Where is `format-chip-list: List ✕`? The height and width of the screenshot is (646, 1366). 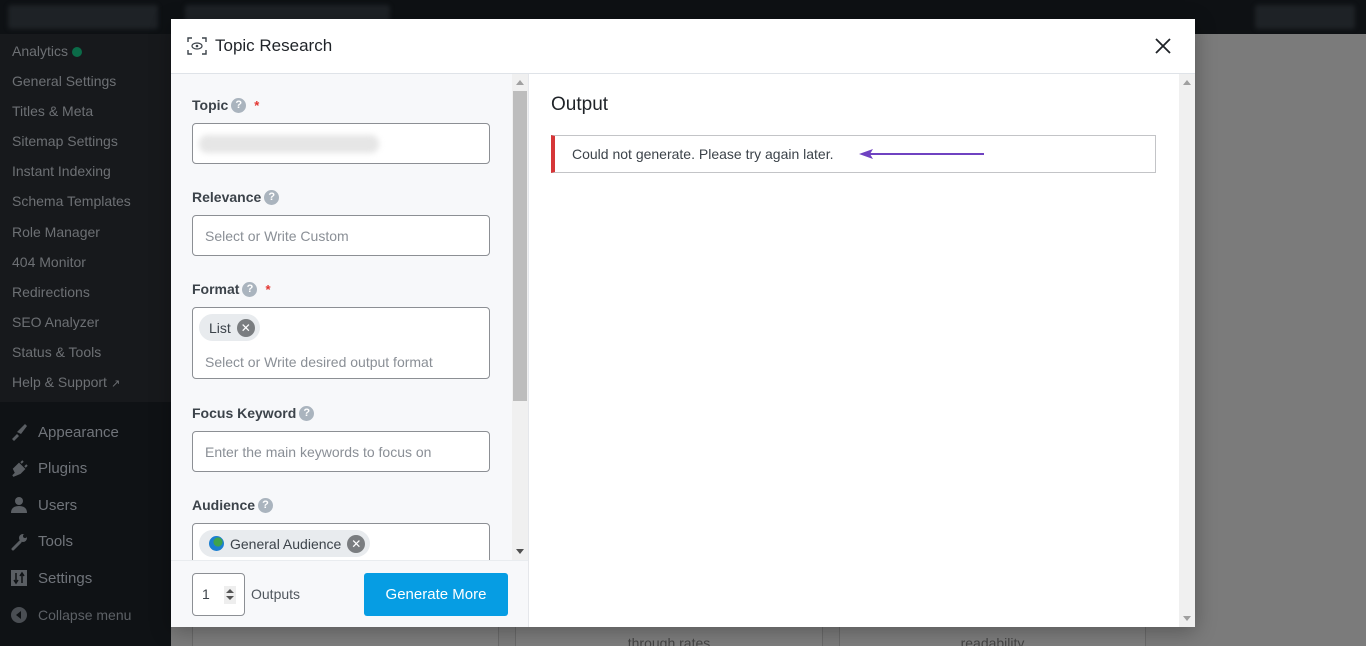 format-chip-list: List ✕ is located at coordinates (229, 327).